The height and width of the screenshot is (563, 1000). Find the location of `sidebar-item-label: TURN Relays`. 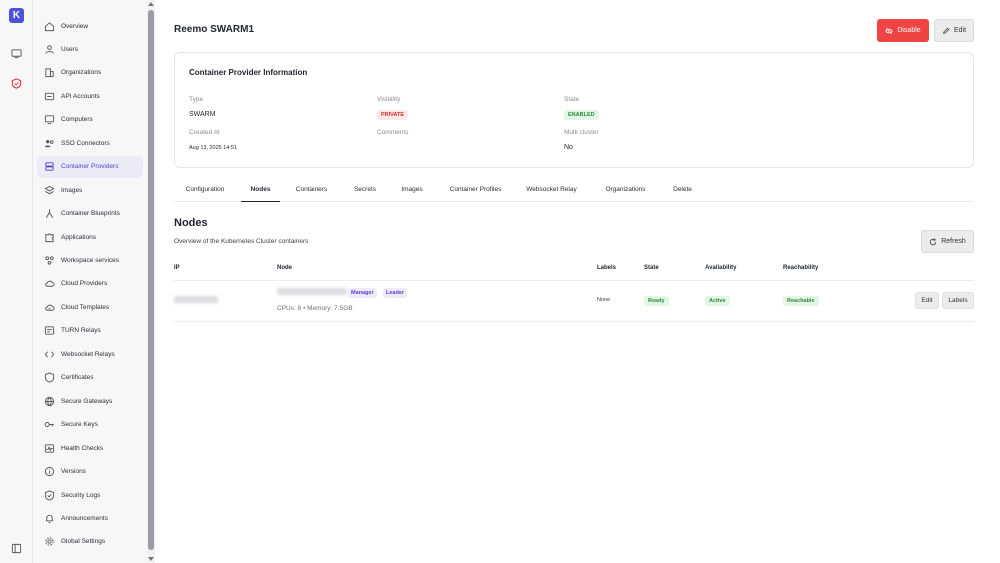

sidebar-item-label: TURN Relays is located at coordinates (81, 331).